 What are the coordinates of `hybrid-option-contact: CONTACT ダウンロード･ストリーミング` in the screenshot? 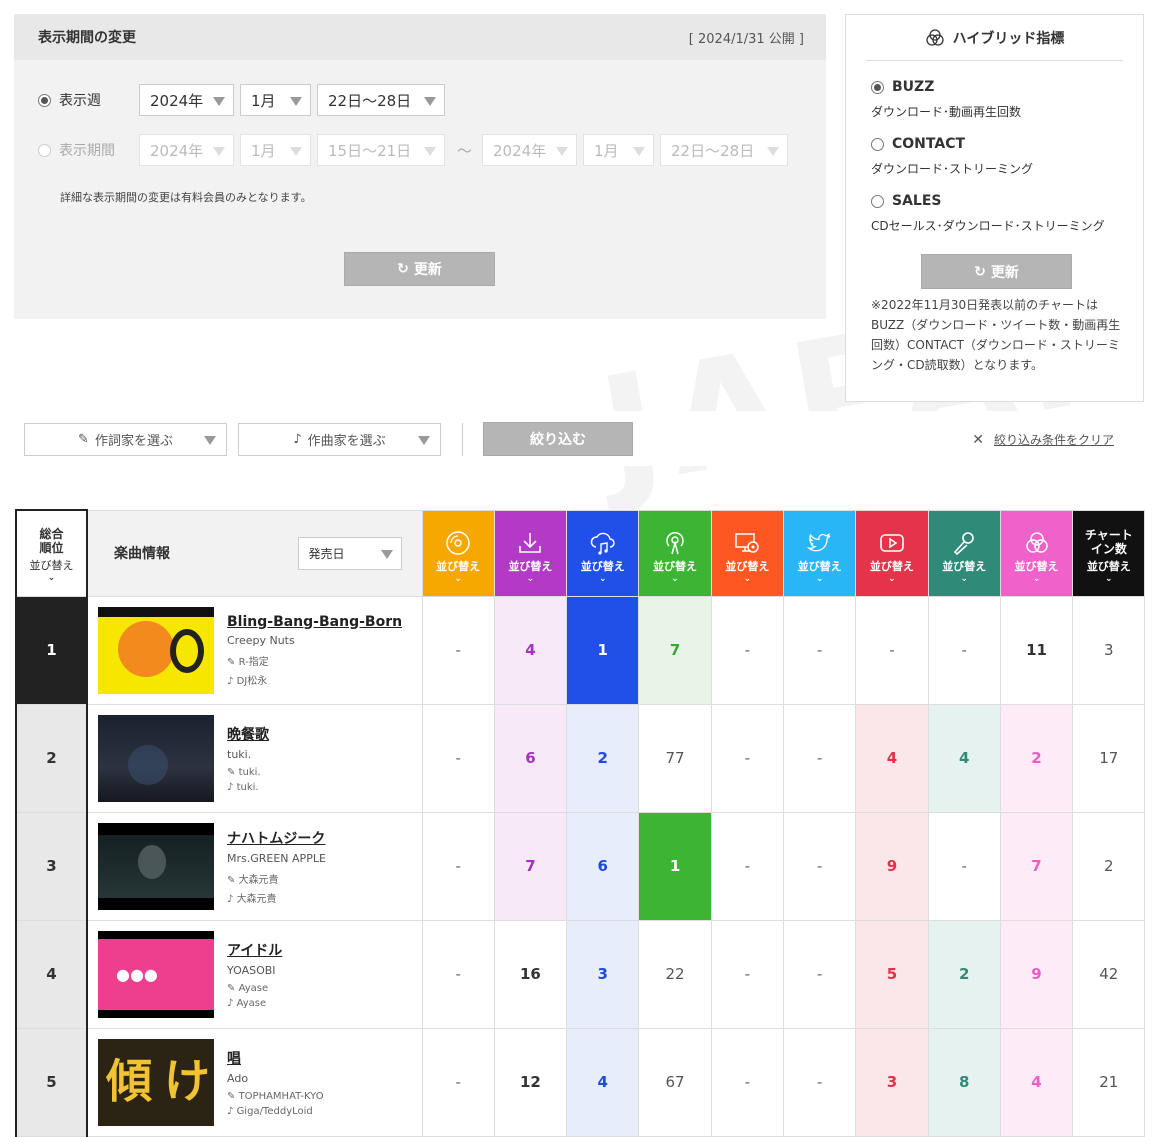 It's located at (952, 156).